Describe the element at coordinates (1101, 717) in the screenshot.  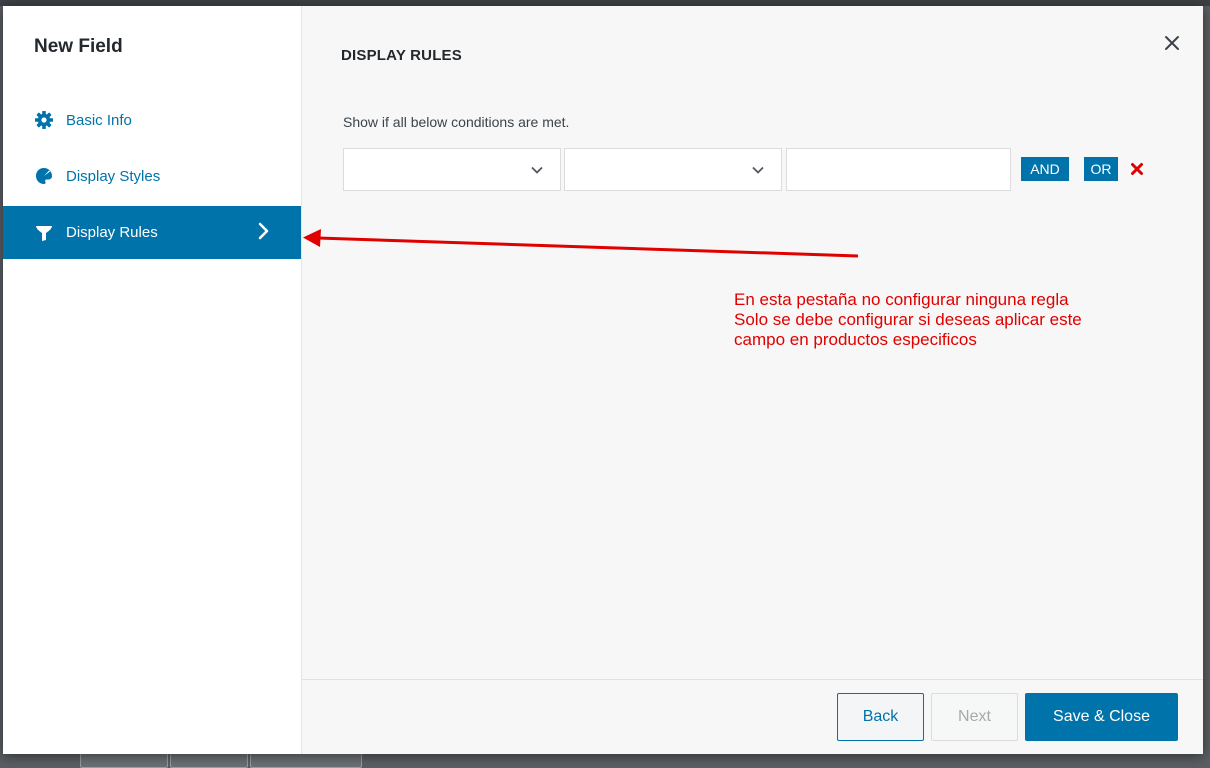
I see `save-and-close-button: Save & Close` at that location.